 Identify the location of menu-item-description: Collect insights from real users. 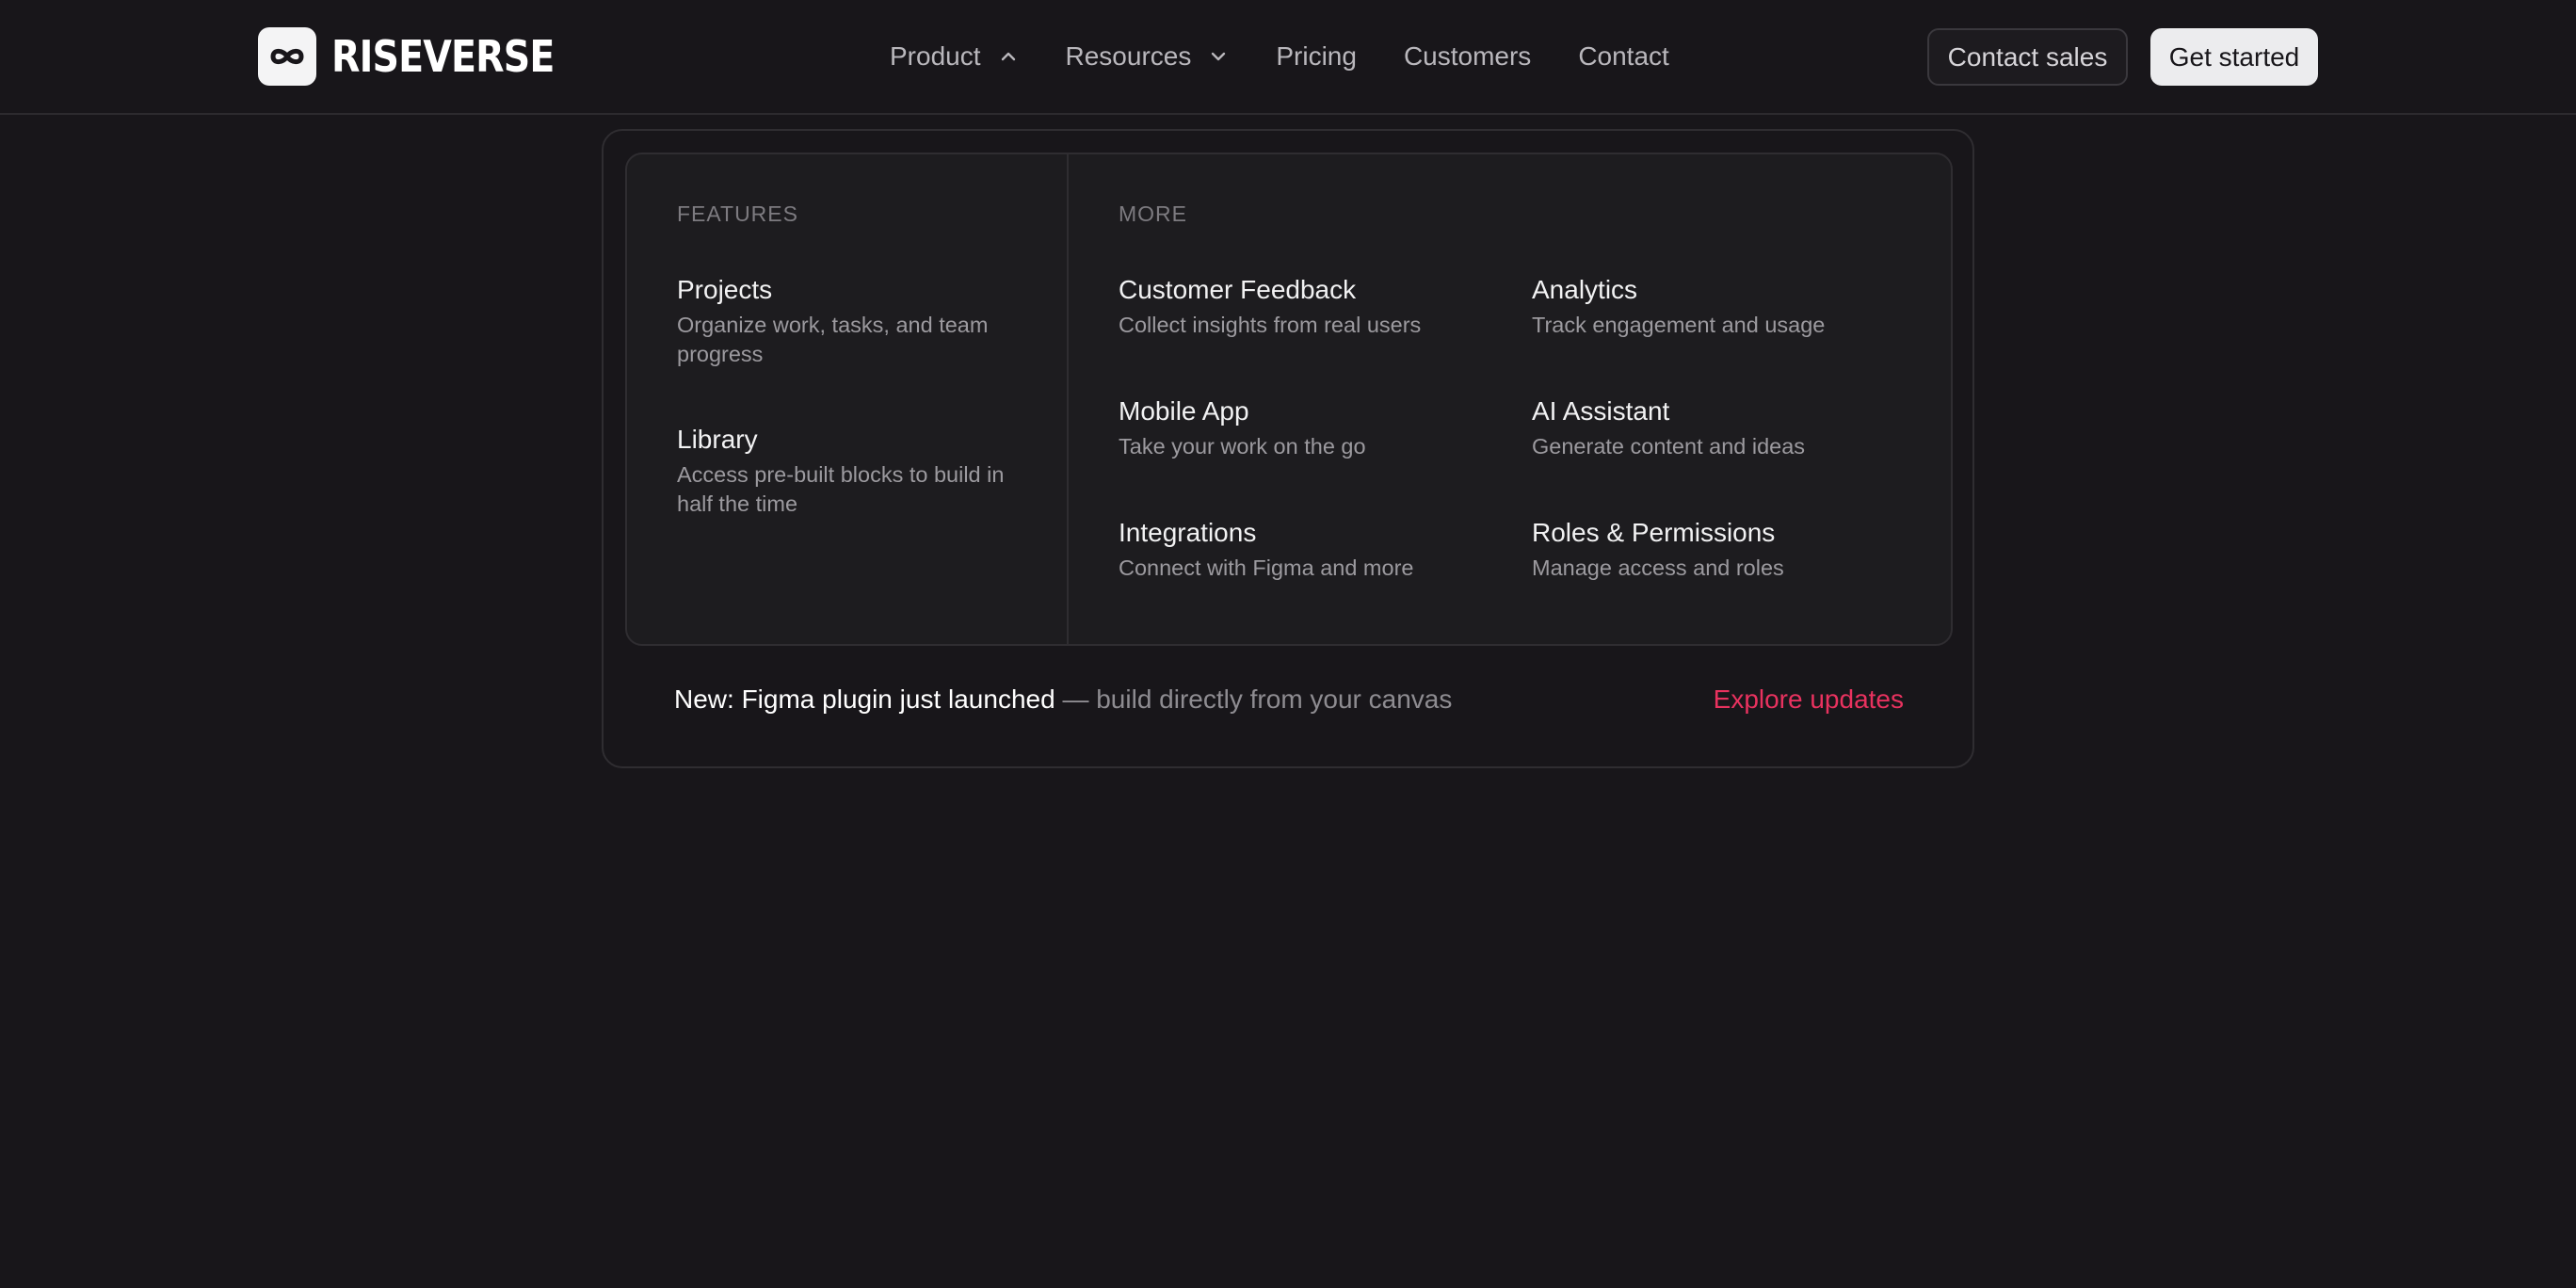
(1270, 325).